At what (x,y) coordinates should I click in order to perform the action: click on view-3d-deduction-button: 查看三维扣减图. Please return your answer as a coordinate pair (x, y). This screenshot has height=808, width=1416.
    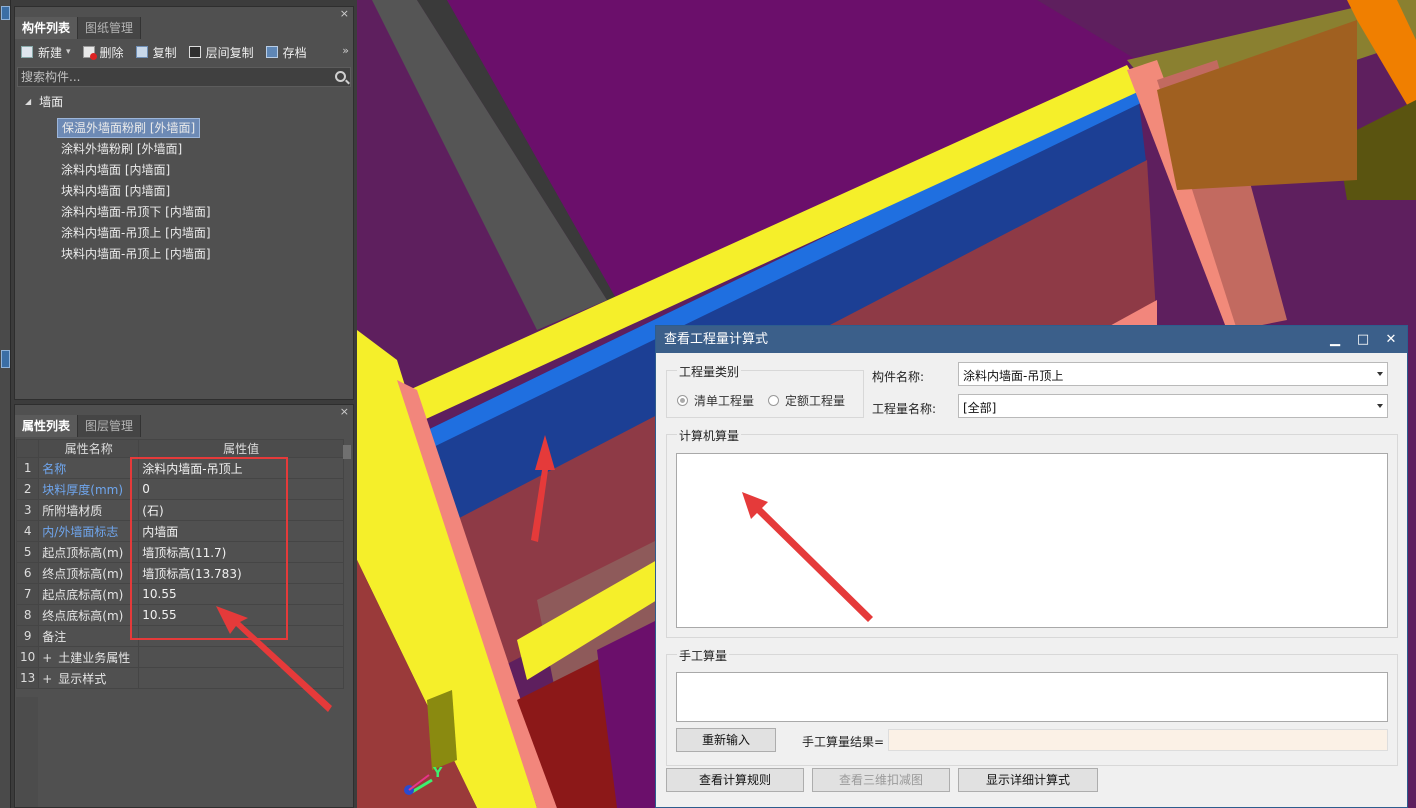
    Looking at the image, I should click on (881, 780).